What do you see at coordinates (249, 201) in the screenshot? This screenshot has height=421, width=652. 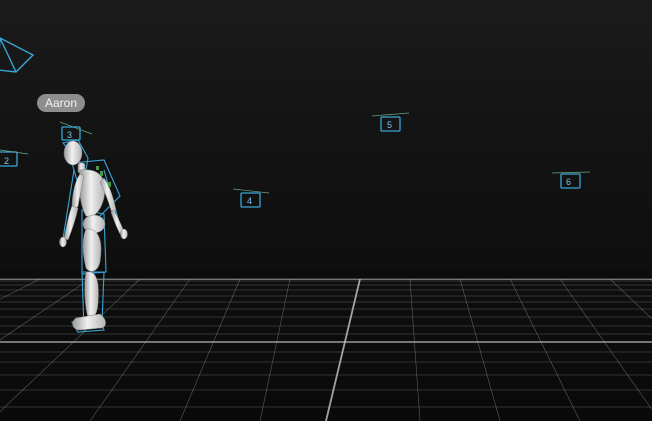 I see `camera-4-number: 4` at bounding box center [249, 201].